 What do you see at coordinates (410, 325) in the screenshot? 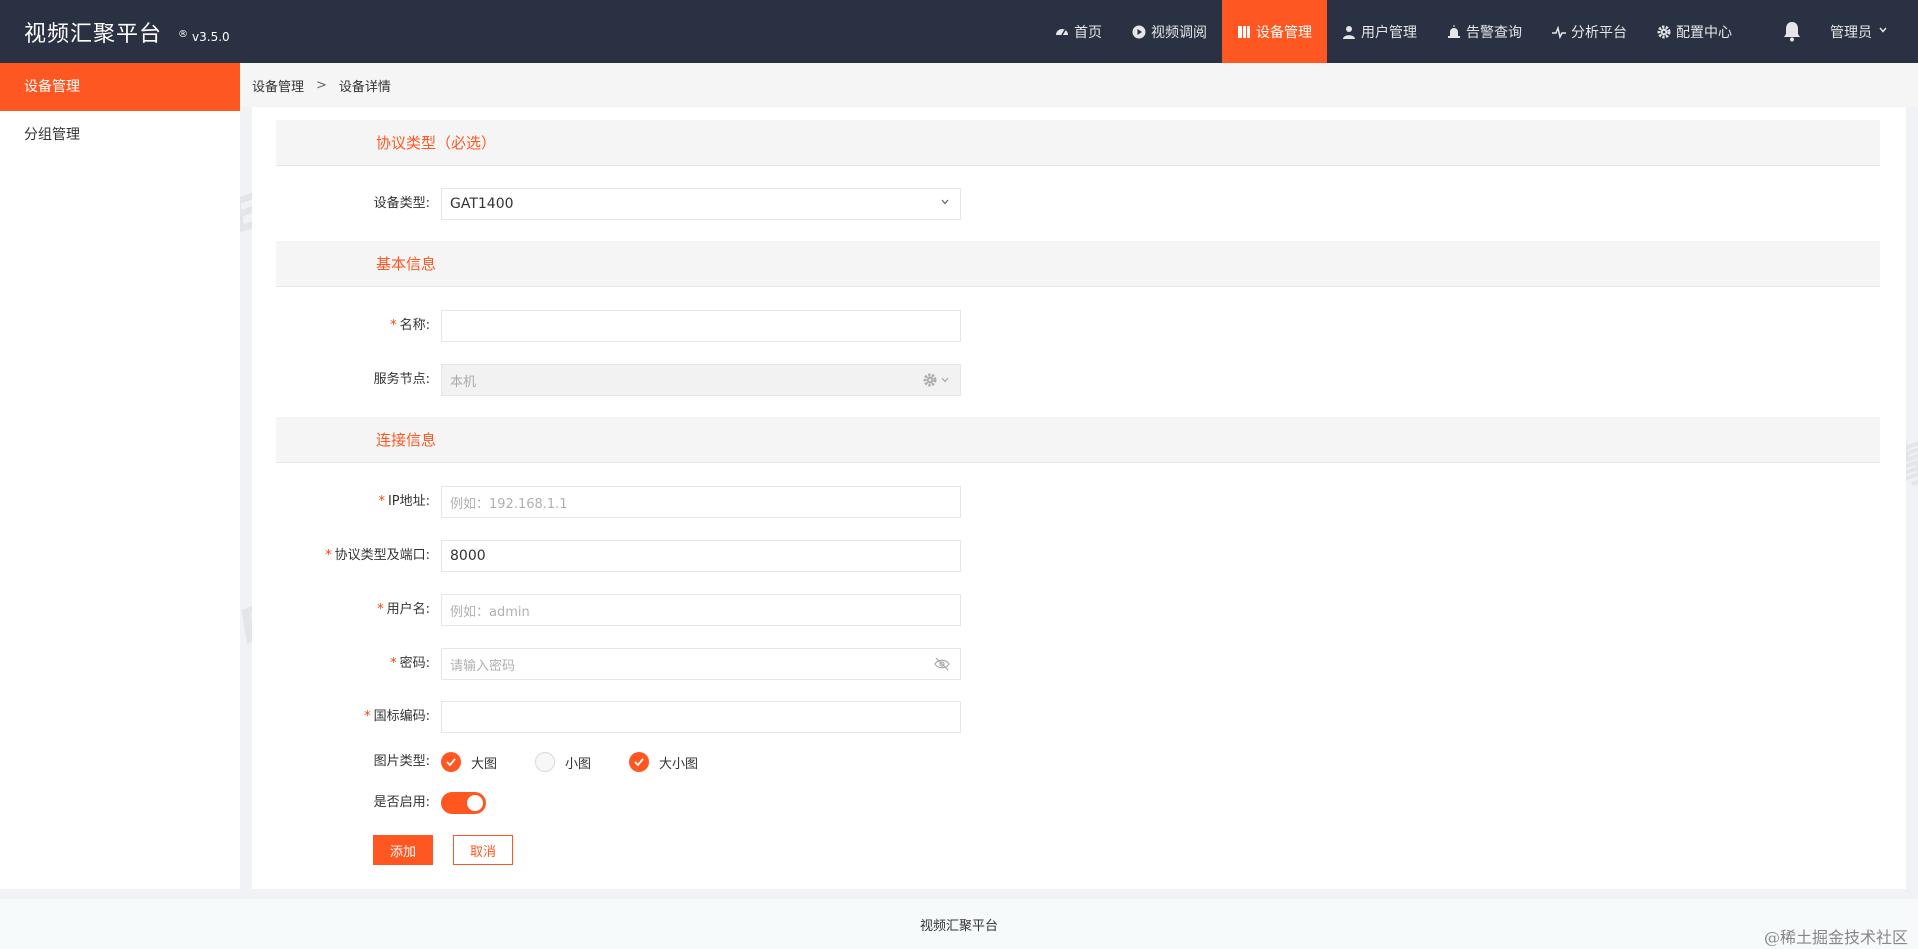
I see `name-label: * 名称:` at bounding box center [410, 325].